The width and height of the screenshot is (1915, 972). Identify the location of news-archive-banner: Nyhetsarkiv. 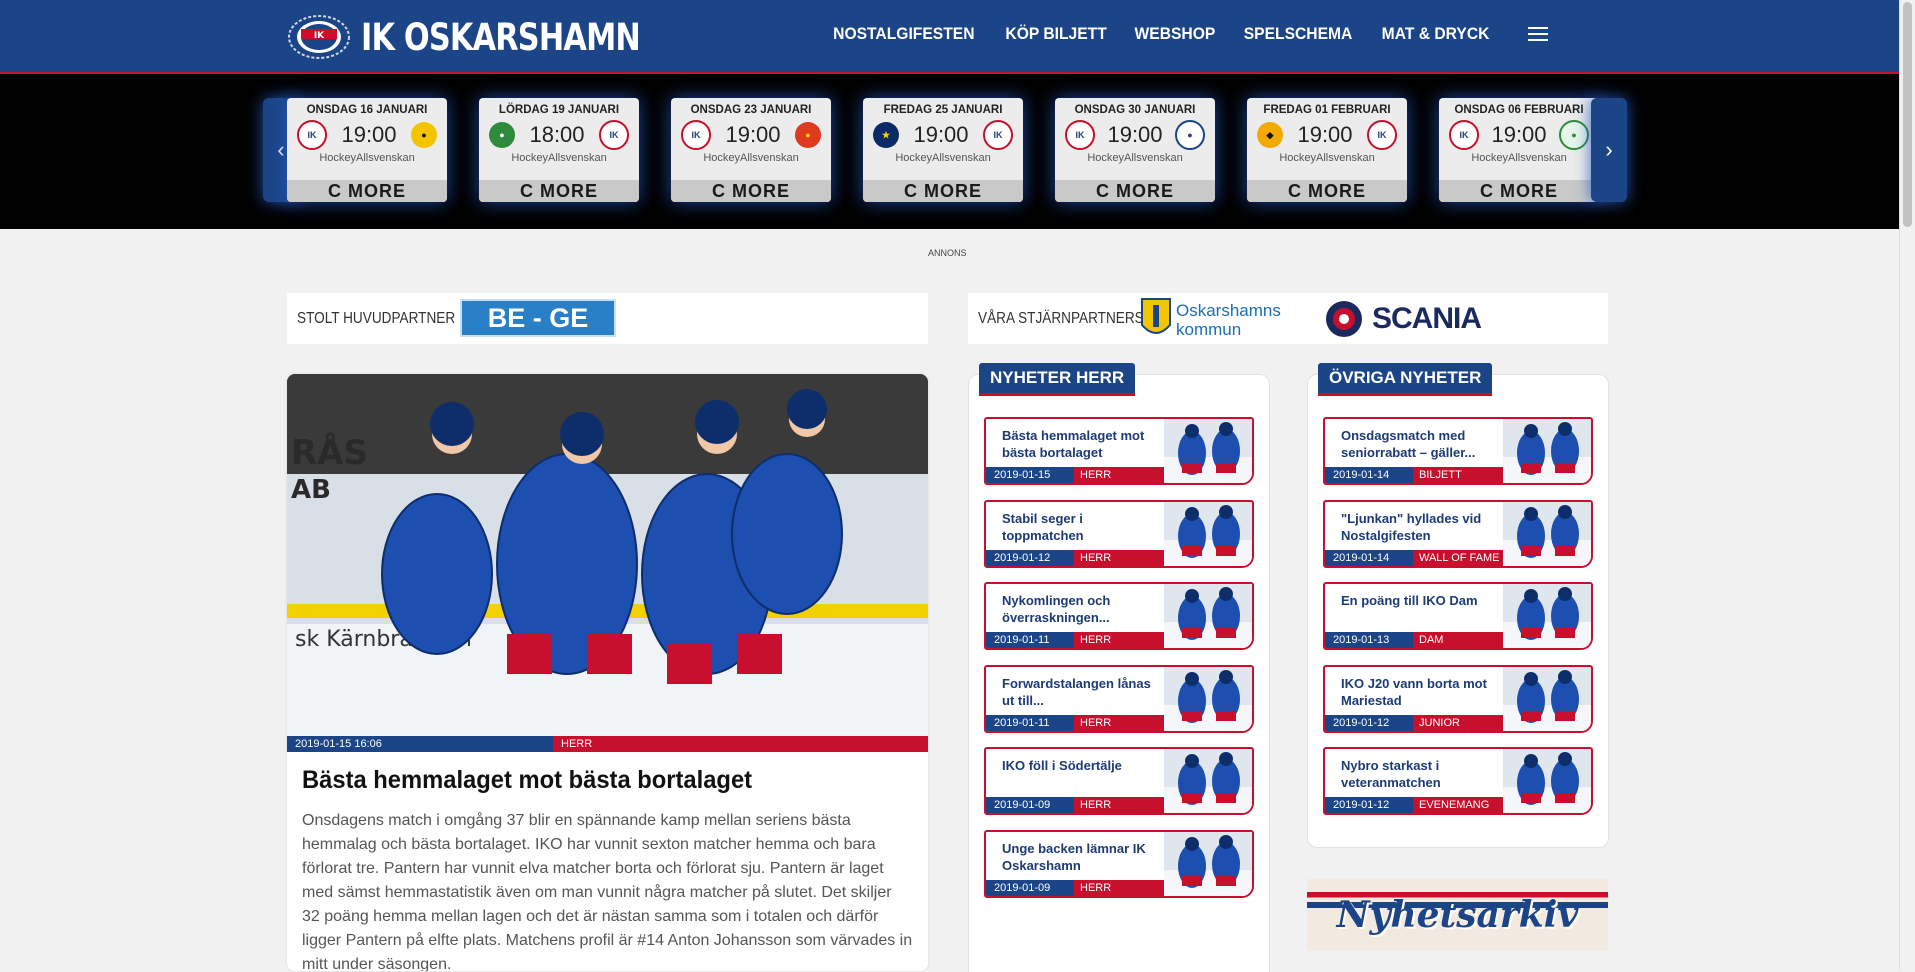
(1457, 915).